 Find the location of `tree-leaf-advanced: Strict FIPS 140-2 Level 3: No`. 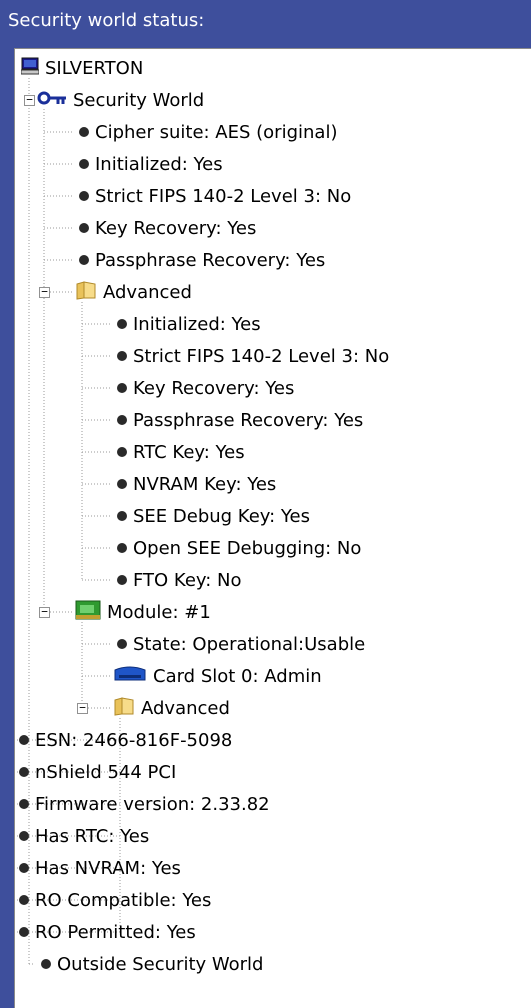

tree-leaf-advanced: Strict FIPS 140-2 Level 3: No is located at coordinates (251, 356).